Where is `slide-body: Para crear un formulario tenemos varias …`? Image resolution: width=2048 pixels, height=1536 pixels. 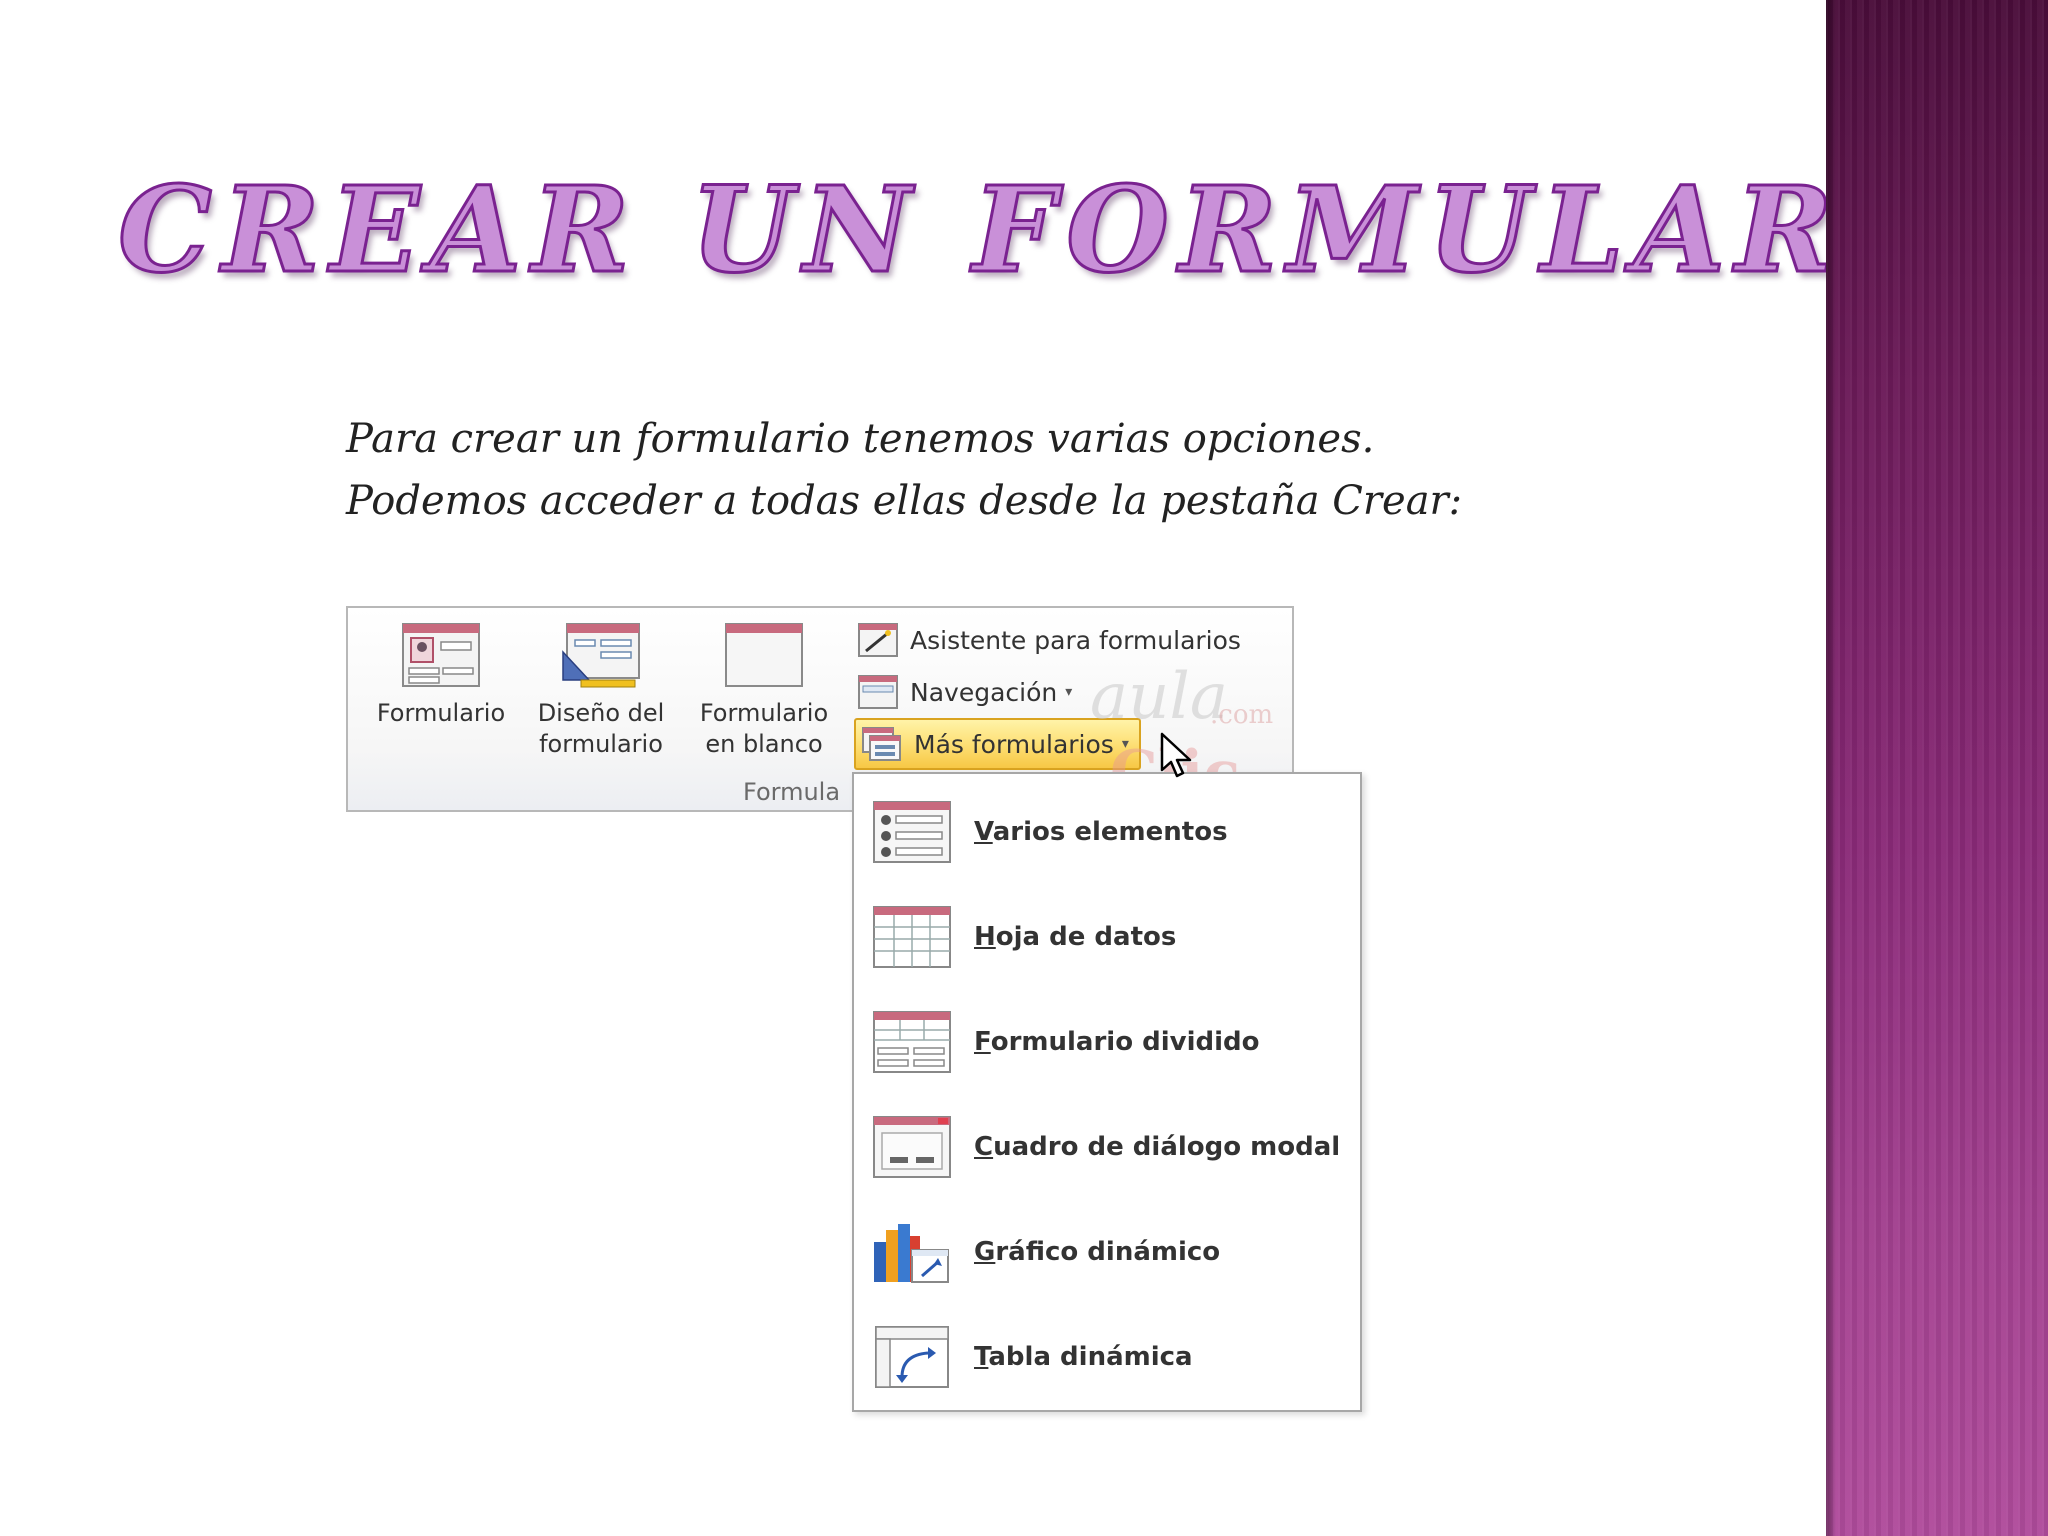
slide-body: Para crear un formulario tenemos varias … is located at coordinates (946, 470).